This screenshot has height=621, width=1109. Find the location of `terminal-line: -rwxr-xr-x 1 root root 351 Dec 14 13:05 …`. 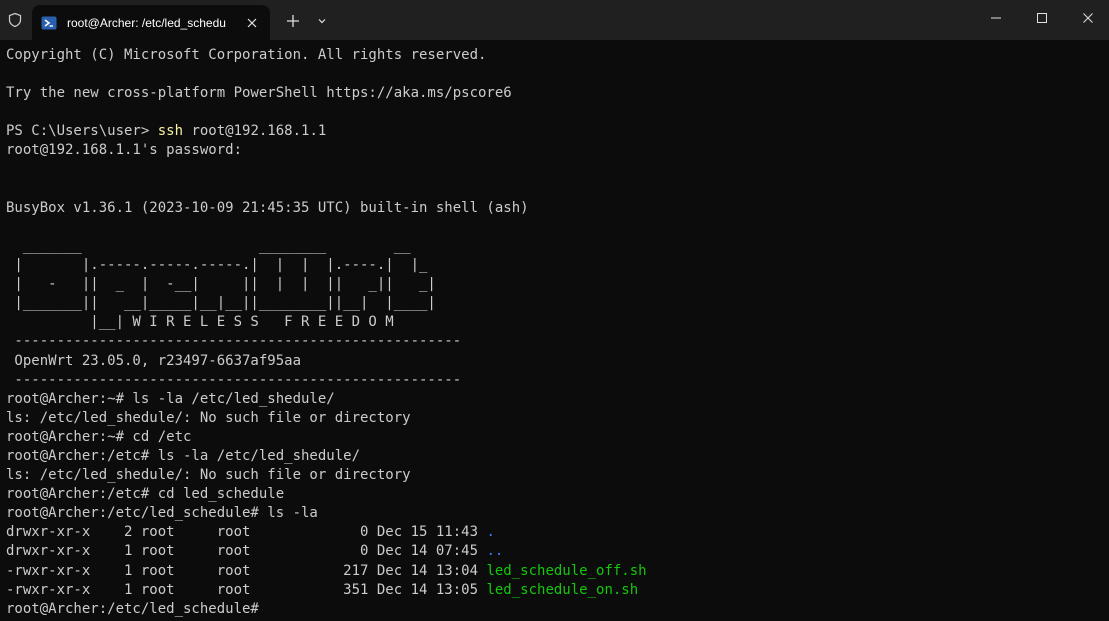

terminal-line: -rwxr-xr-x 1 root root 351 Dec 14 13:05 … is located at coordinates (557, 590).